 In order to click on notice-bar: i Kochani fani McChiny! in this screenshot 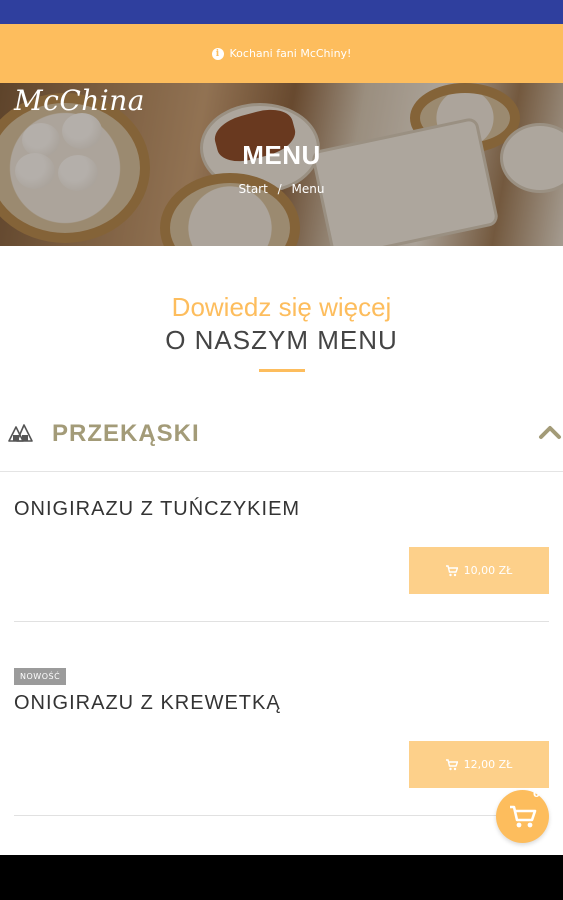, I will do `click(281, 53)`.